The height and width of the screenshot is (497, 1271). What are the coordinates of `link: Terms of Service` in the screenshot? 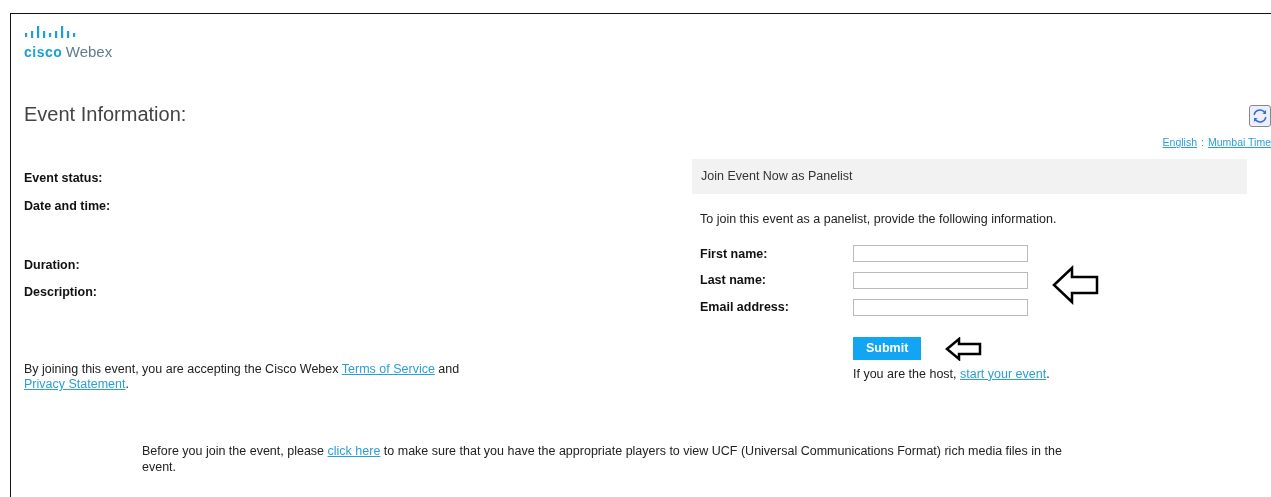 It's located at (388, 369).